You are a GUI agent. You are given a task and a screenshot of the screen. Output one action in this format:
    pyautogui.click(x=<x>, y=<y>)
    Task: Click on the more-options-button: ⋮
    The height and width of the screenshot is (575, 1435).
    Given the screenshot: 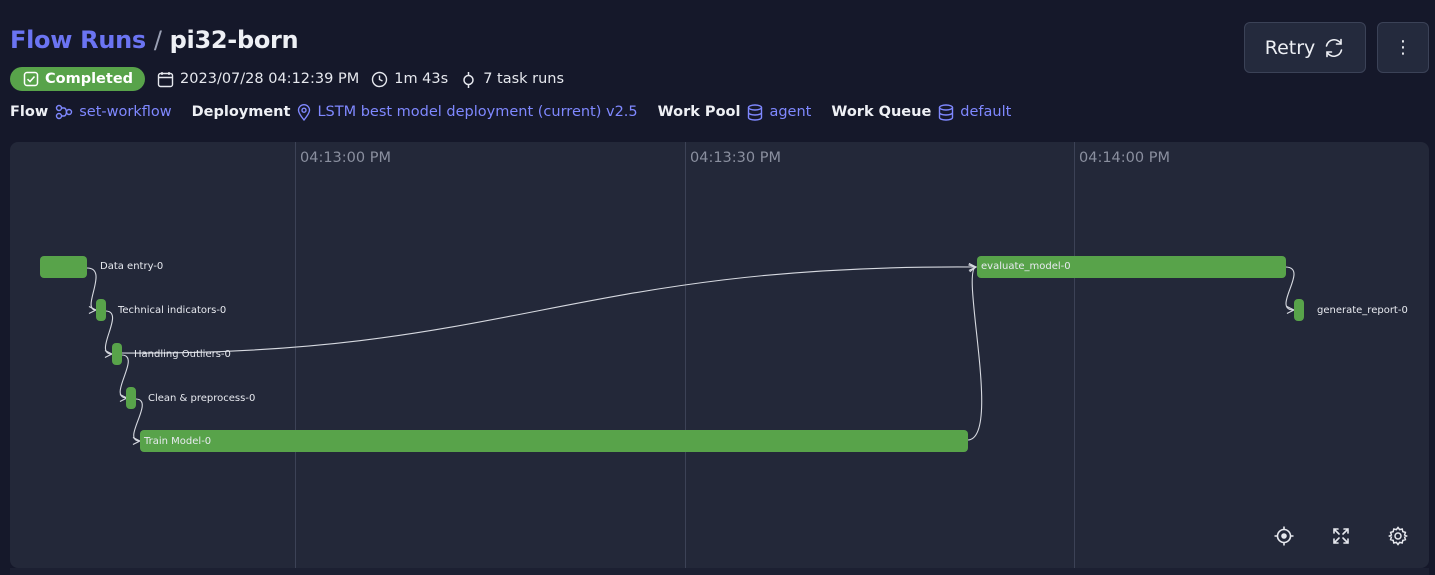 What is the action you would take?
    pyautogui.click(x=1403, y=47)
    